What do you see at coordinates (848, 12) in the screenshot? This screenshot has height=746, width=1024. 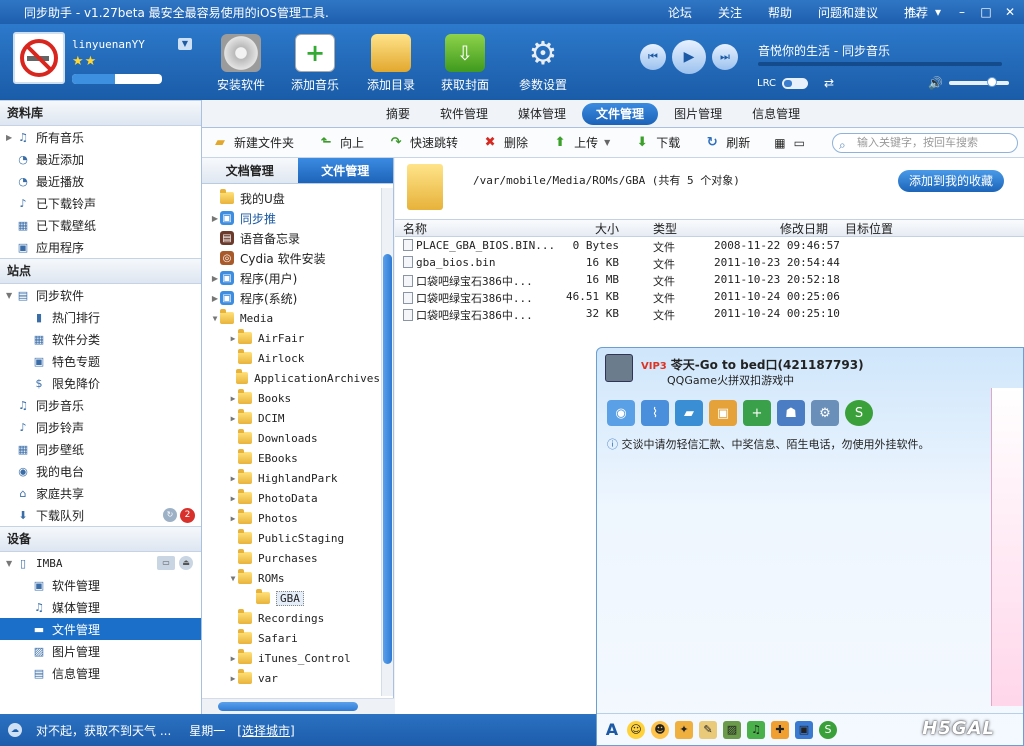 I see `feedback-link: 问题和建议` at bounding box center [848, 12].